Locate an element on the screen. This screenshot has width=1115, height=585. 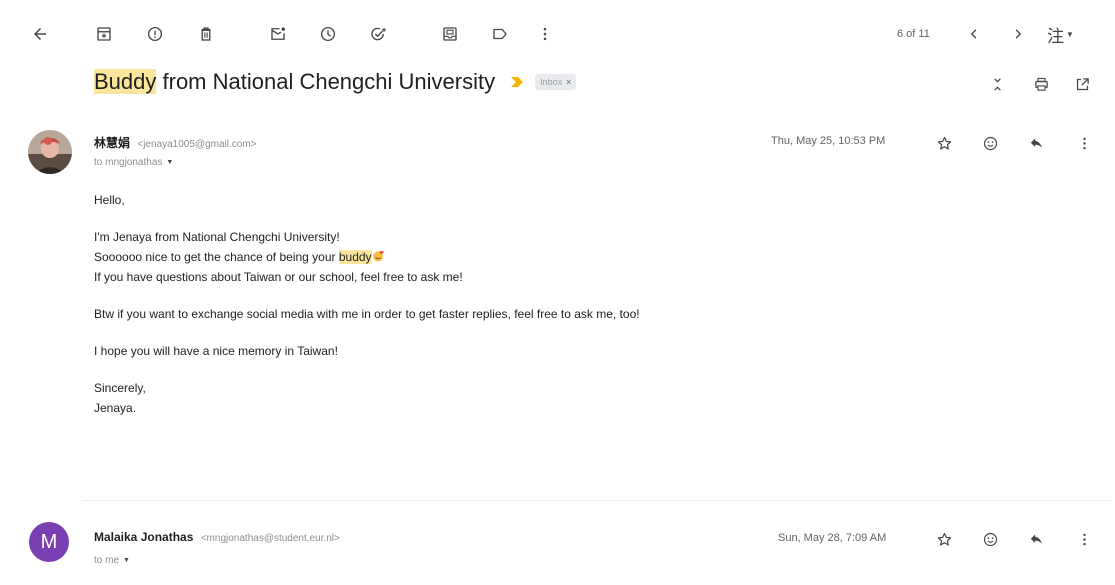
smiling-hearts-emoji-icon is located at coordinates (378, 256).